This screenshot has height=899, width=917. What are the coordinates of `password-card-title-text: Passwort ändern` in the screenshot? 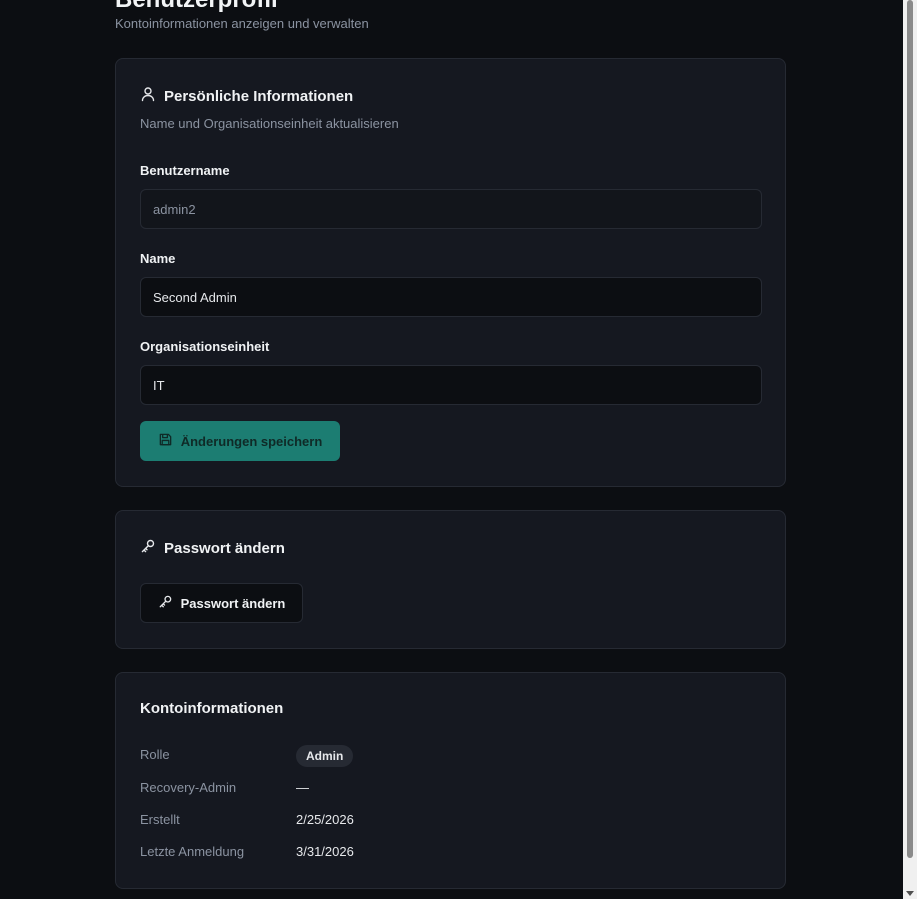 It's located at (224, 548).